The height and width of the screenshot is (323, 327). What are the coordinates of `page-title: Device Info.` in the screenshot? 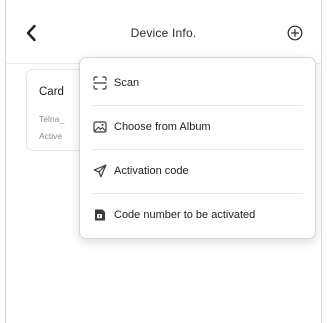 It's located at (163, 33).